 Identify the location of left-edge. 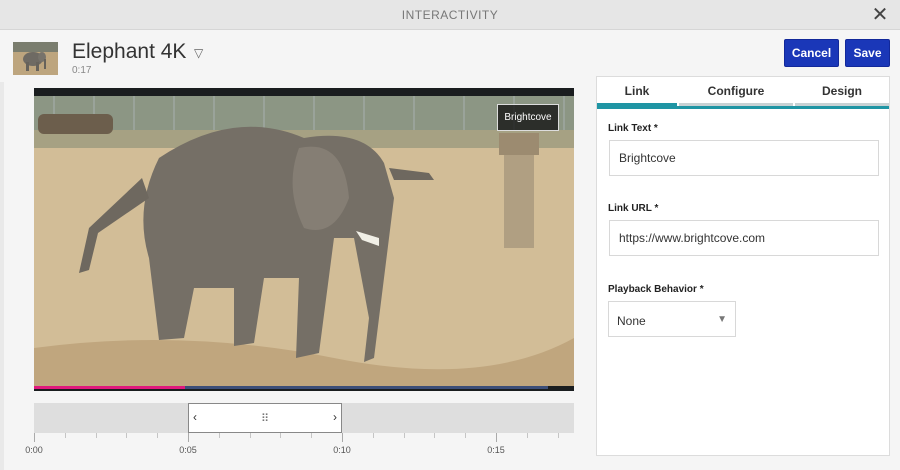
(2, 276).